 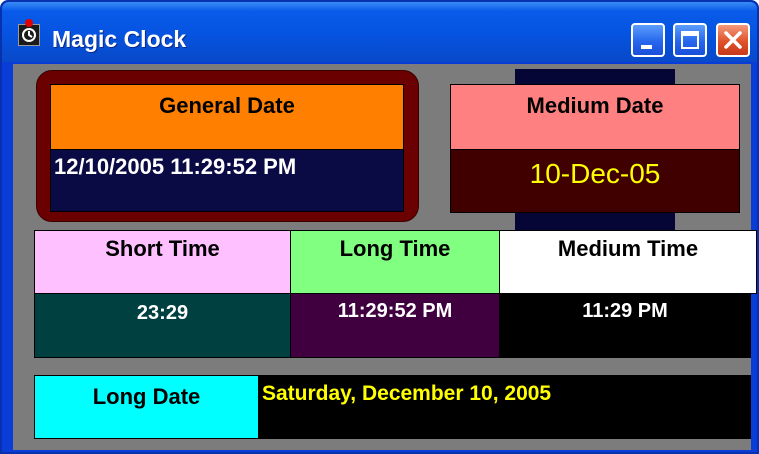 What do you see at coordinates (379, 32) in the screenshot?
I see `title-bar: Magic Clock` at bounding box center [379, 32].